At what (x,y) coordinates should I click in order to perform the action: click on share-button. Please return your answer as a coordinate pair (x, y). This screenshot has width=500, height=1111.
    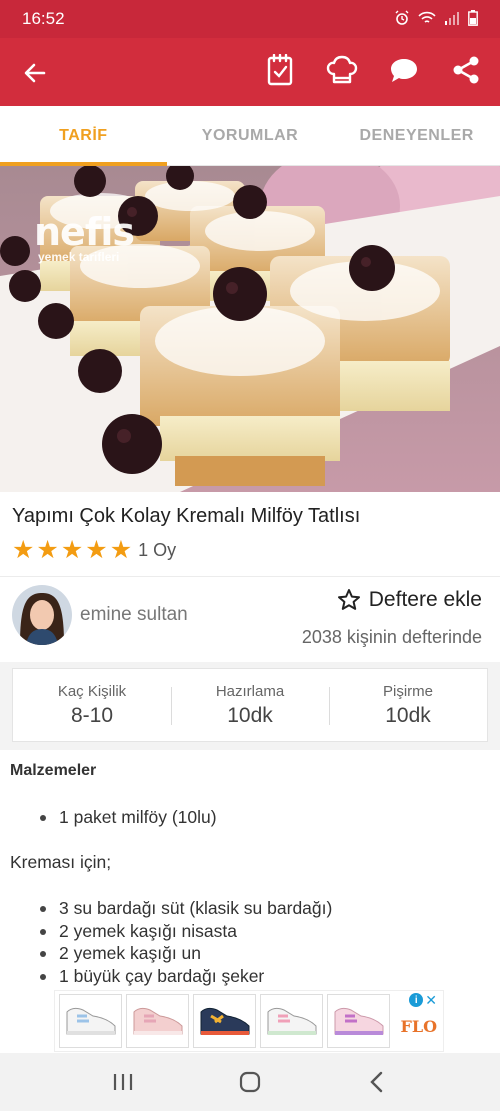
    Looking at the image, I should click on (466, 70).